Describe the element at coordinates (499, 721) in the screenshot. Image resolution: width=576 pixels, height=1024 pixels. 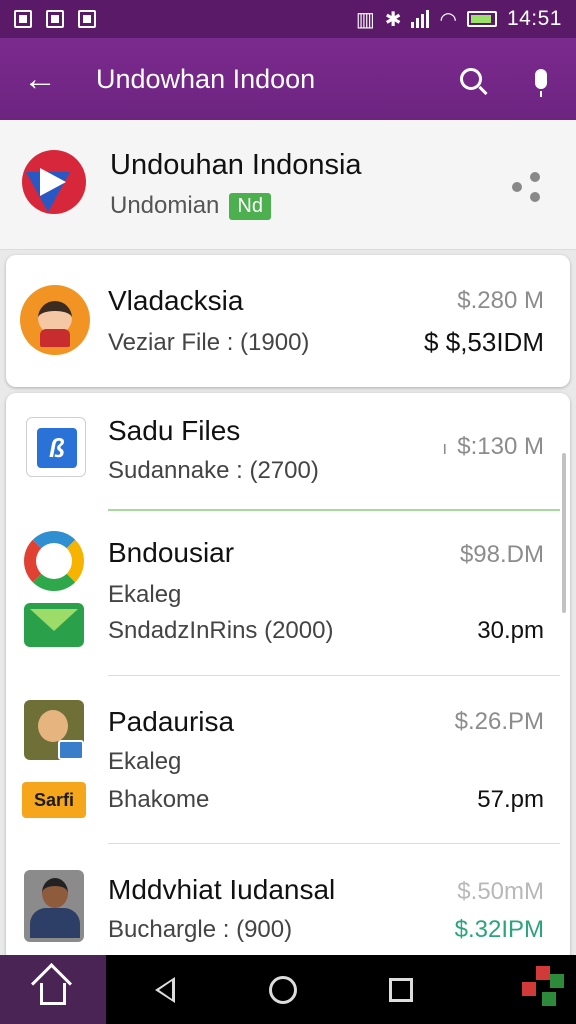
I see `item-price: $.26.PM` at that location.